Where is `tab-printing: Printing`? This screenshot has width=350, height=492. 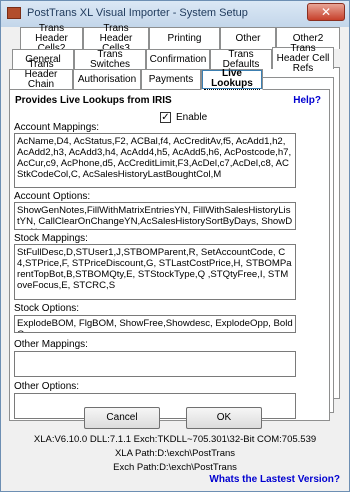 tab-printing: Printing is located at coordinates (184, 38).